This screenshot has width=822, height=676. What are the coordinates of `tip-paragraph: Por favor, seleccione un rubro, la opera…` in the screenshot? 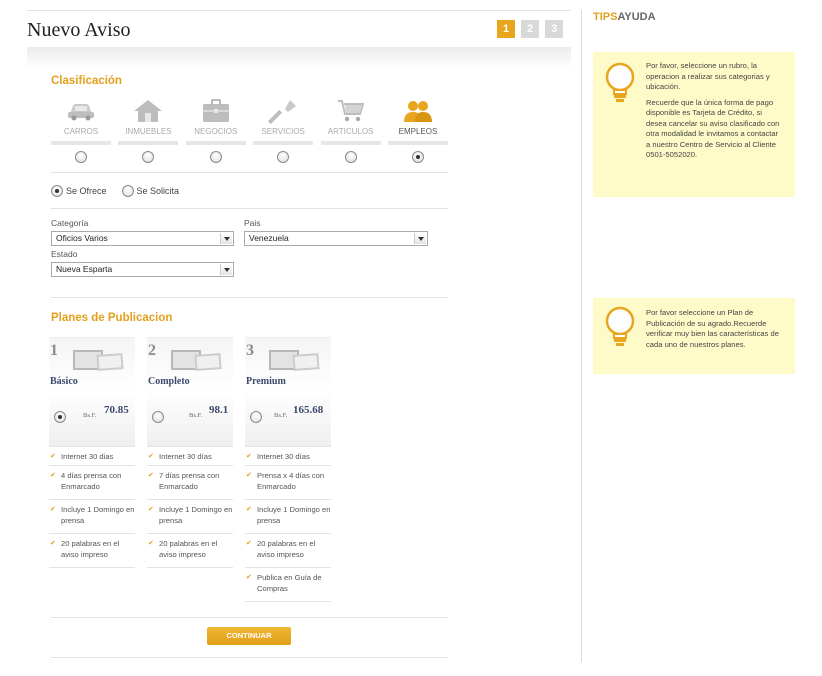 It's located at (708, 76).